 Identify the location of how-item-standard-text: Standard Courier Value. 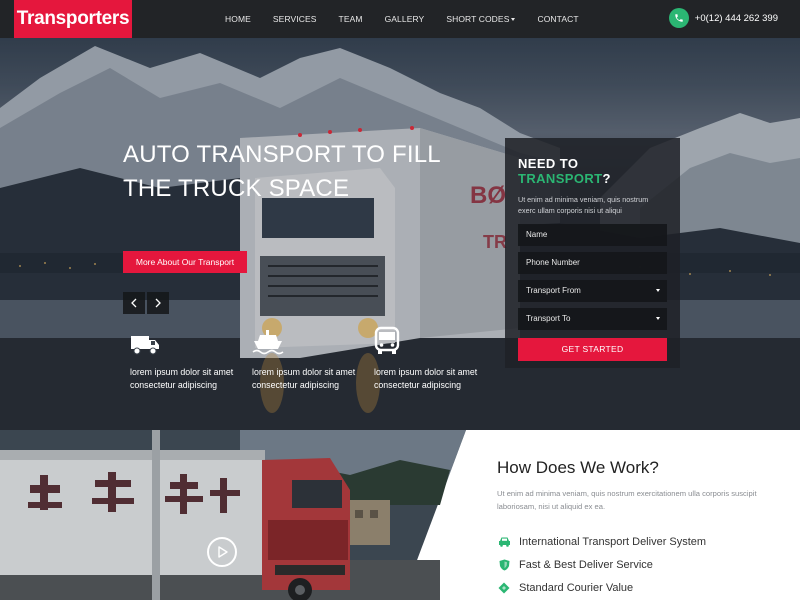
(576, 587).